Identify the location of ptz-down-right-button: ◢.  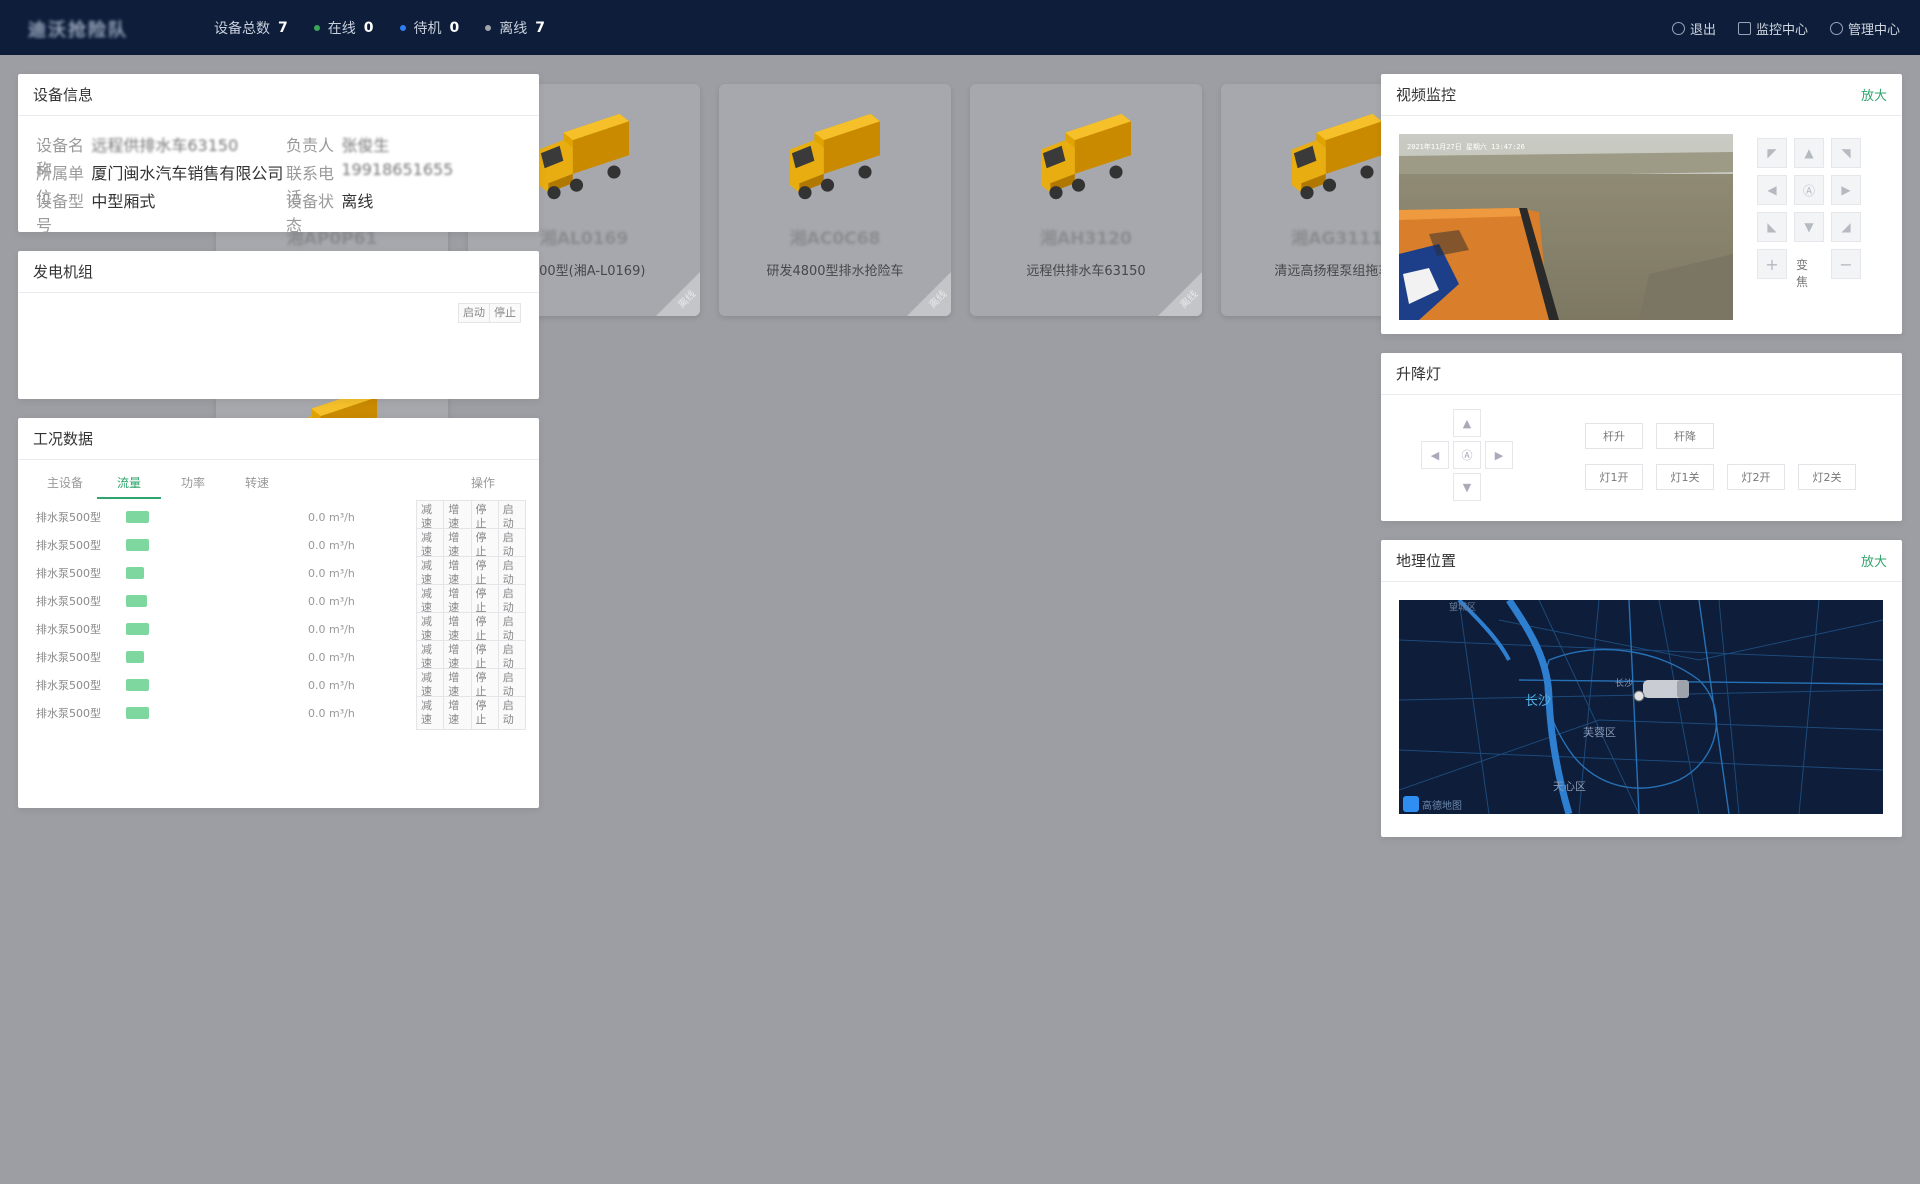
(1846, 227).